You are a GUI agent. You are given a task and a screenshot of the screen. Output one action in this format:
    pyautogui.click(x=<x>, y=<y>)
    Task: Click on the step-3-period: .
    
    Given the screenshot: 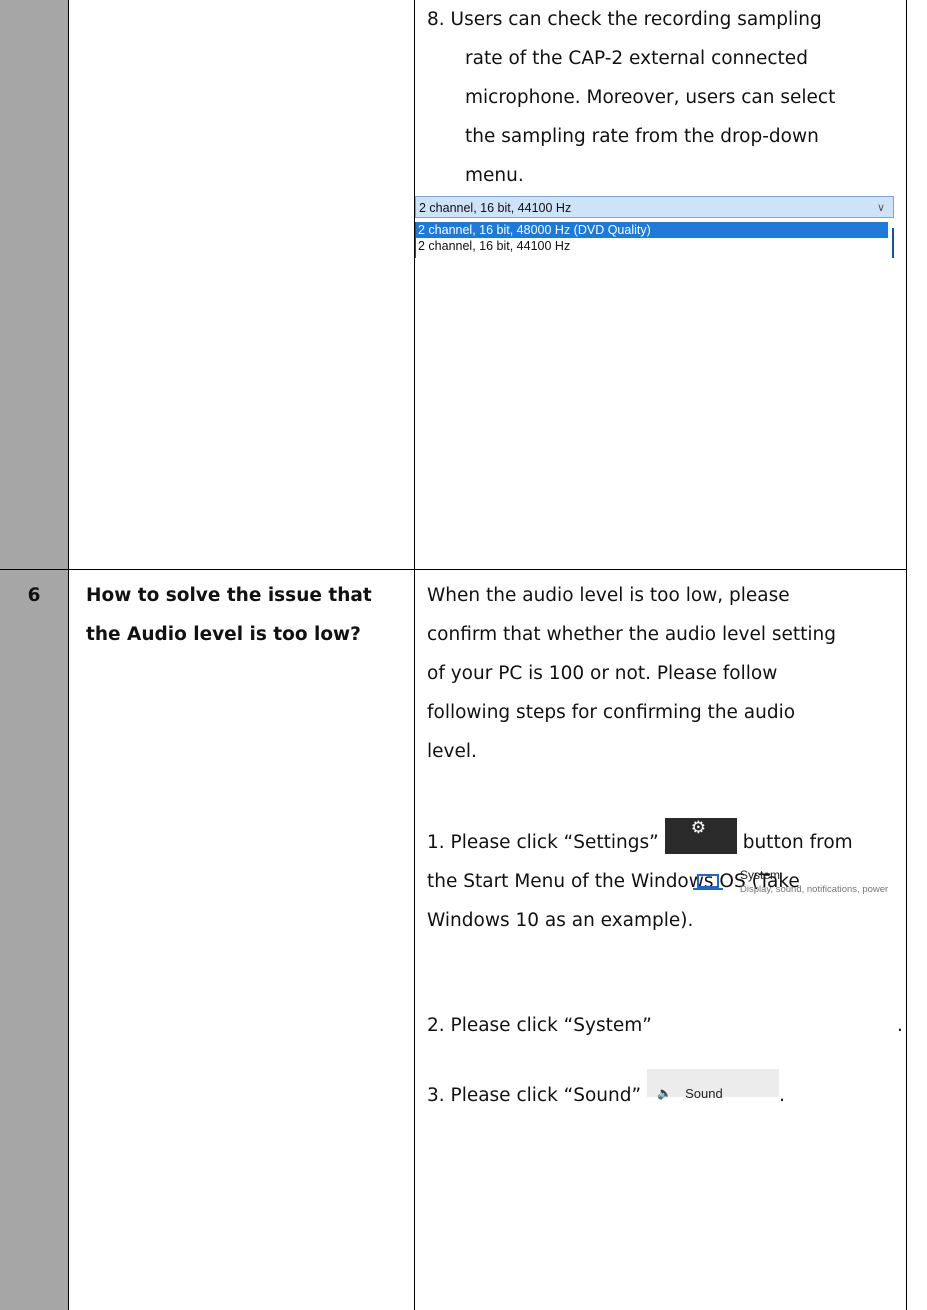 What is the action you would take?
    pyautogui.click(x=782, y=1095)
    